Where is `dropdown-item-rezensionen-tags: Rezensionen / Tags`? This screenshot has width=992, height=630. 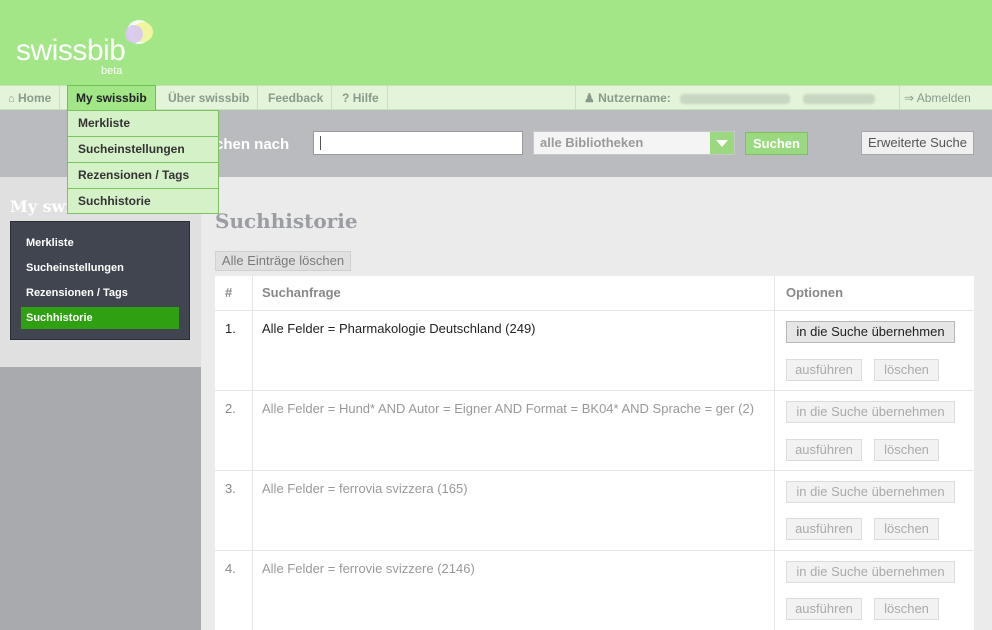
dropdown-item-rezensionen-tags: Rezensionen / Tags is located at coordinates (143, 176).